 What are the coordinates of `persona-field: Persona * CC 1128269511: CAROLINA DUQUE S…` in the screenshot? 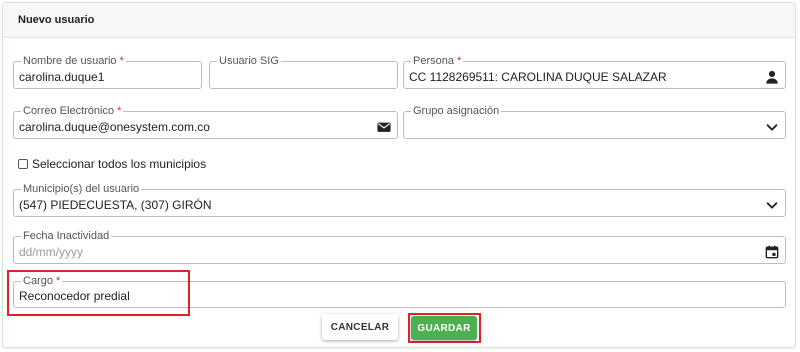 It's located at (594, 71).